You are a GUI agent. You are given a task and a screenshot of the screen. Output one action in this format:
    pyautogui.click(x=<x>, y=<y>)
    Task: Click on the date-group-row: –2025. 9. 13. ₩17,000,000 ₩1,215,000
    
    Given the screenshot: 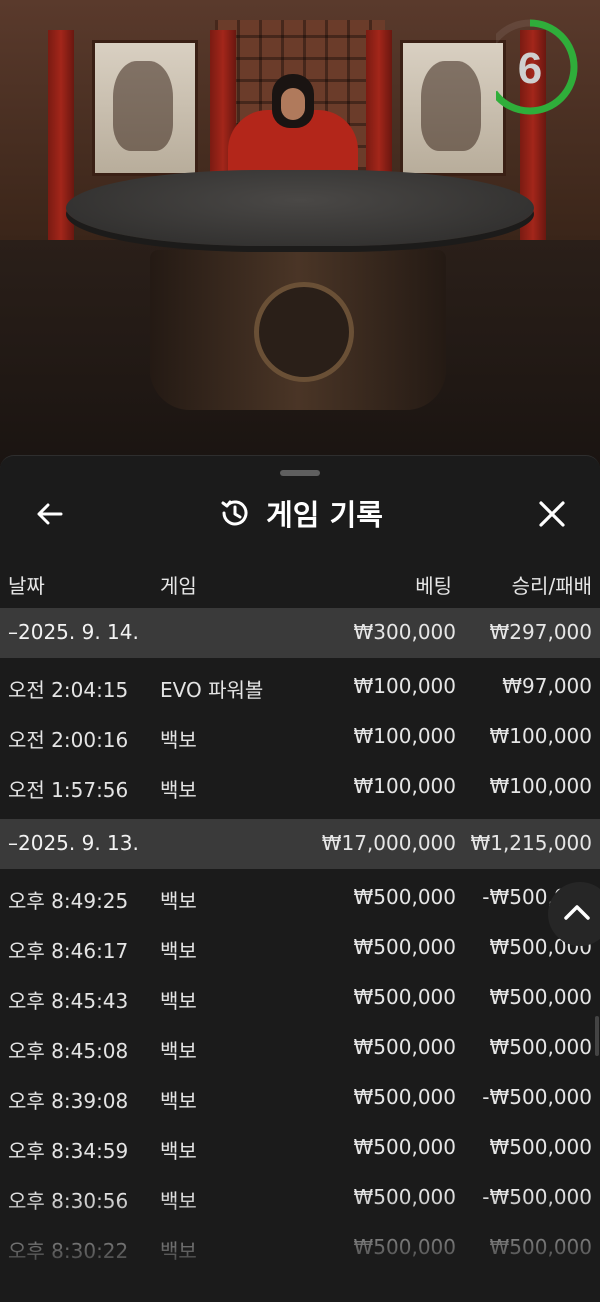 What is the action you would take?
    pyautogui.click(x=300, y=844)
    